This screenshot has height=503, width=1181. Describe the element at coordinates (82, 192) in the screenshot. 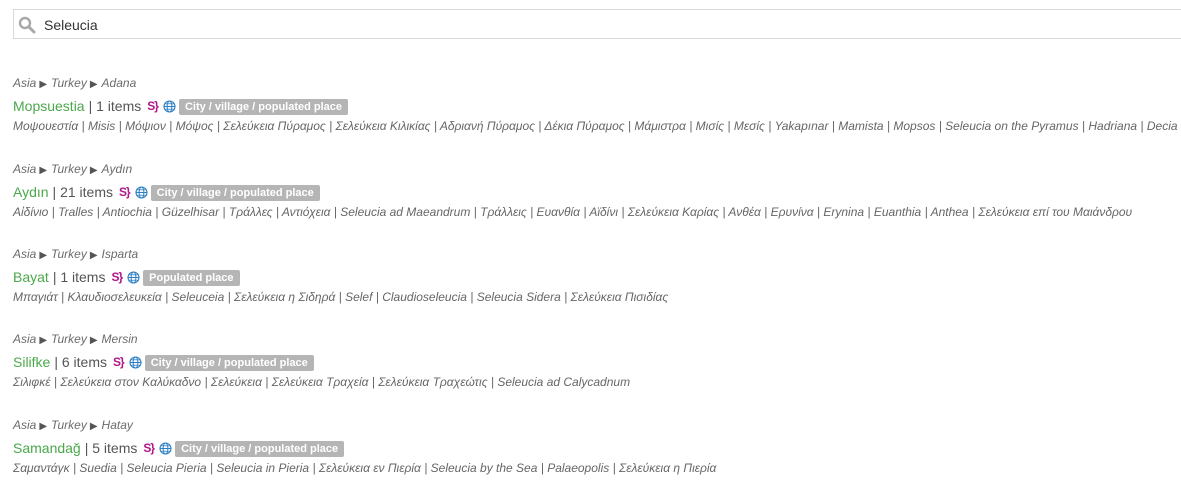

I see `item-count: | 21 items` at that location.